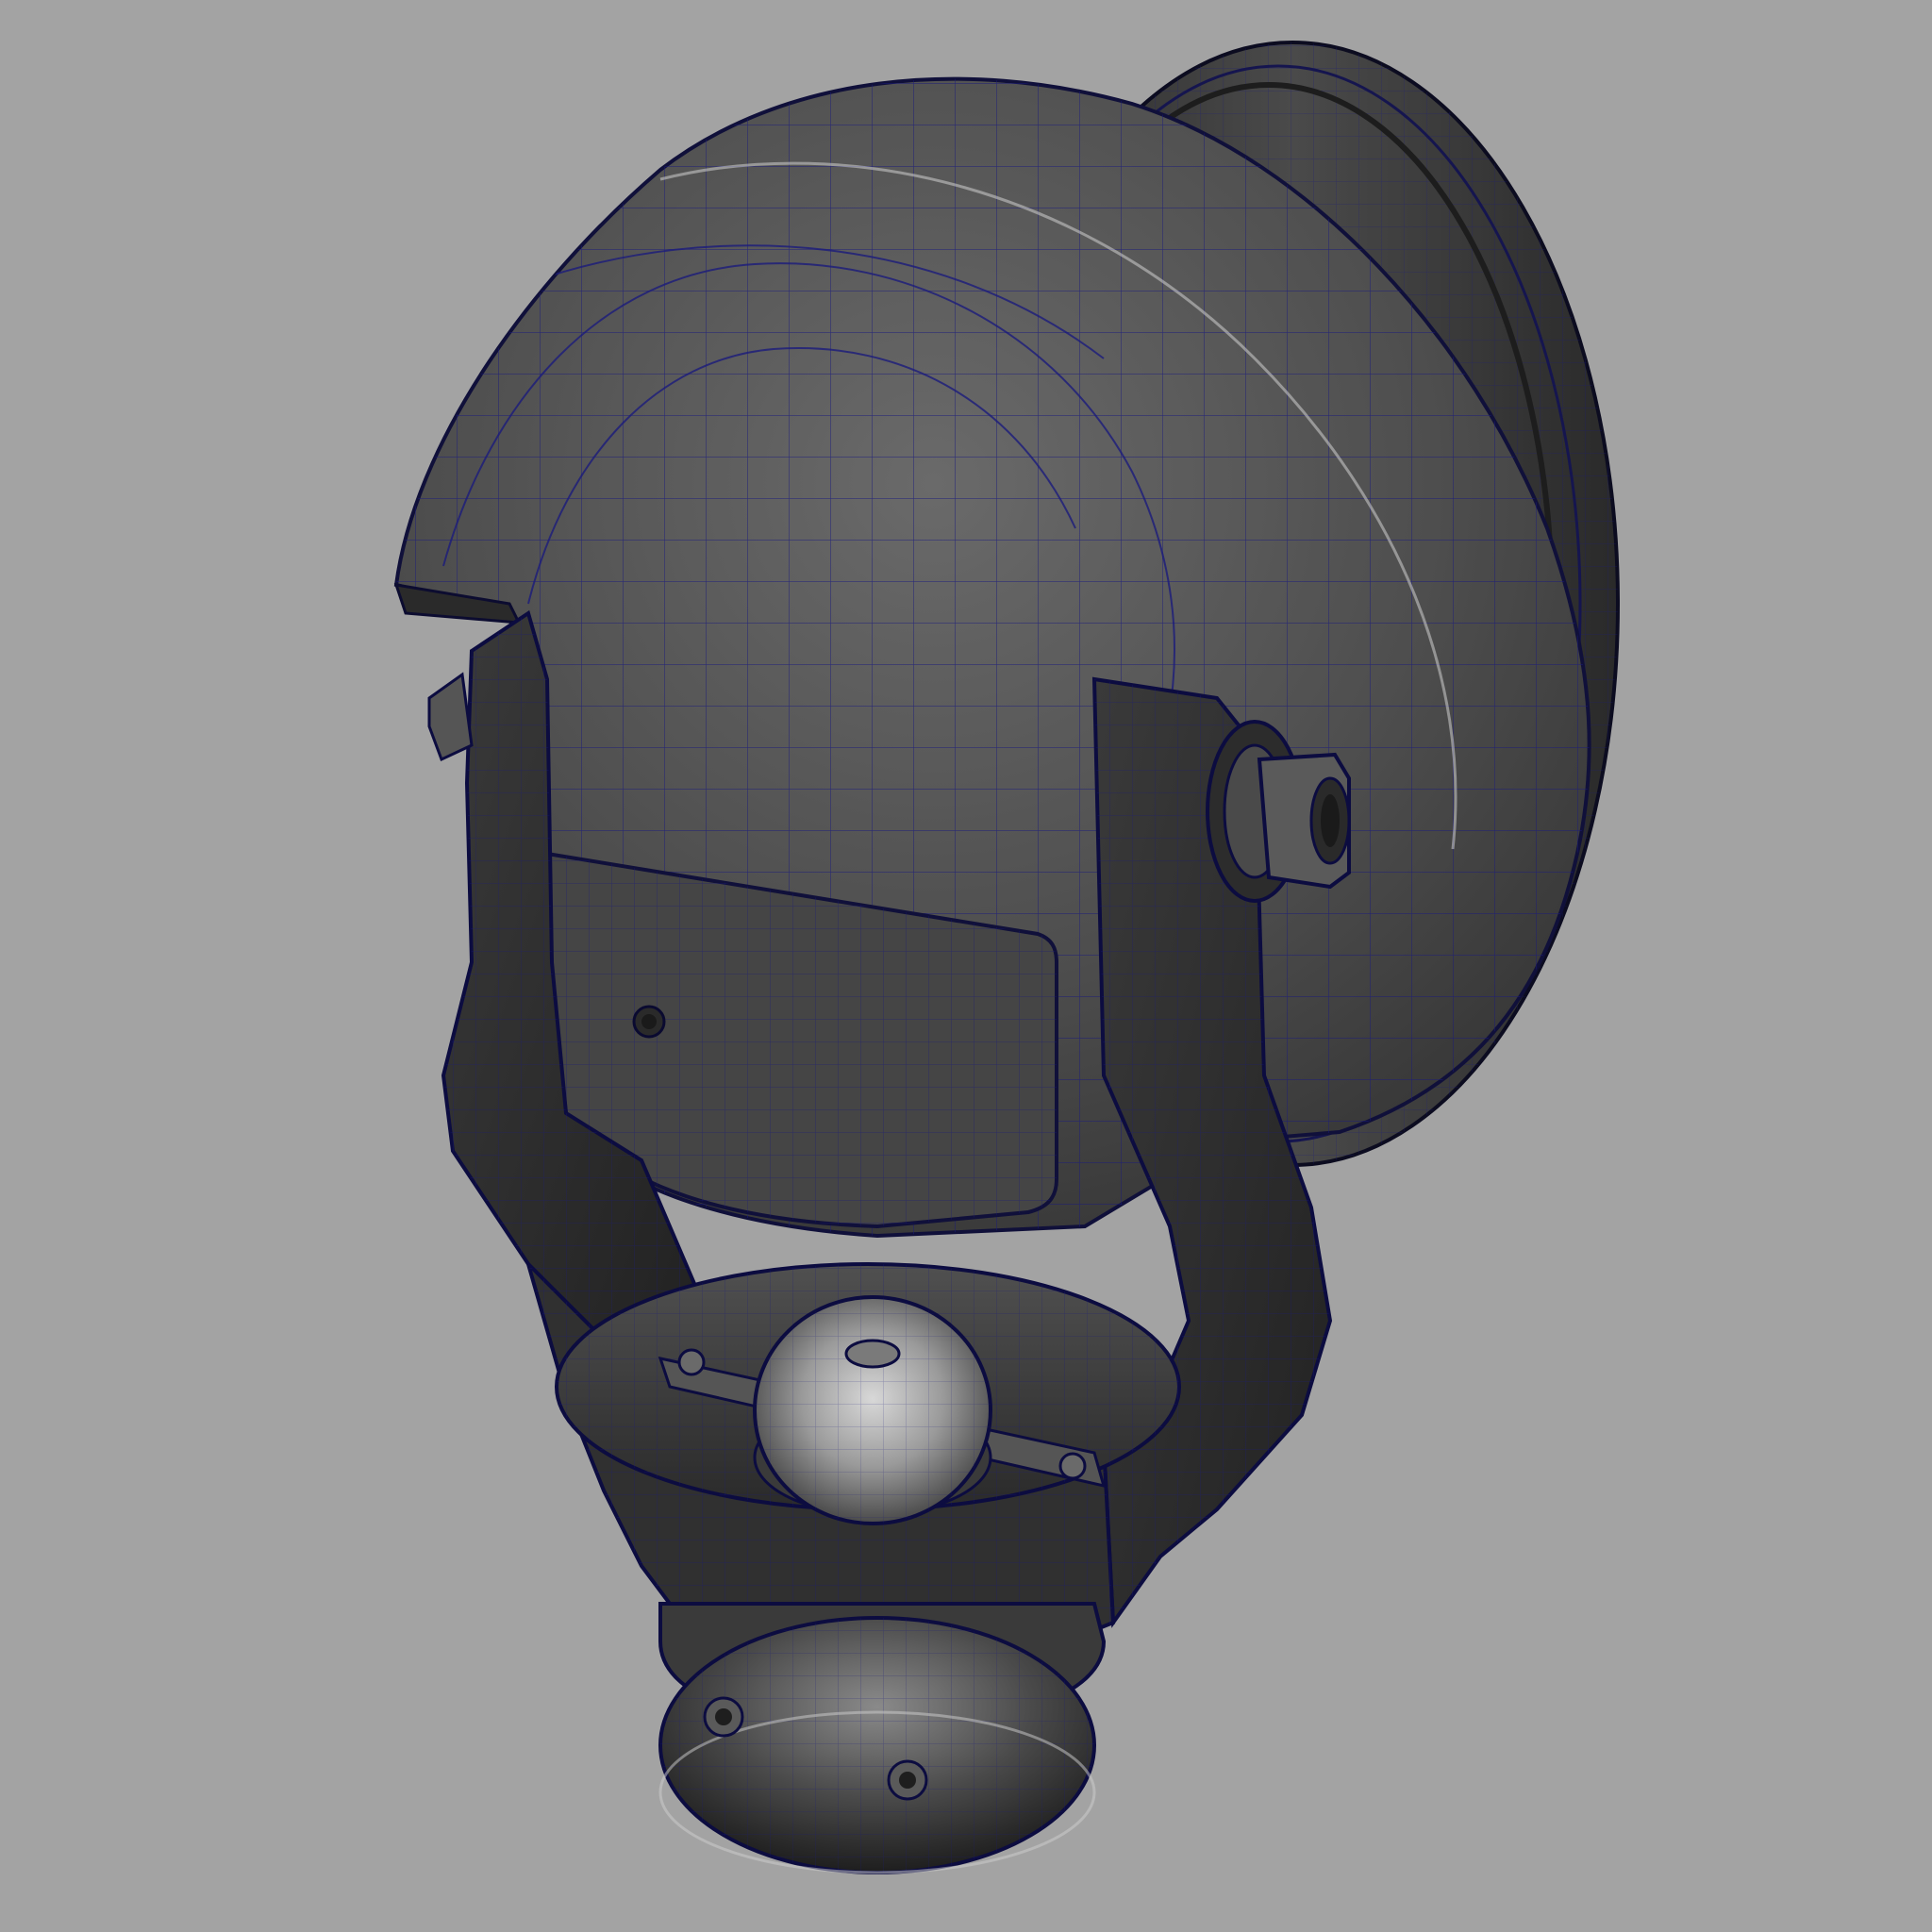 Image resolution: width=1932 pixels, height=1932 pixels. I want to click on center-cap-dome, so click(872, 1410).